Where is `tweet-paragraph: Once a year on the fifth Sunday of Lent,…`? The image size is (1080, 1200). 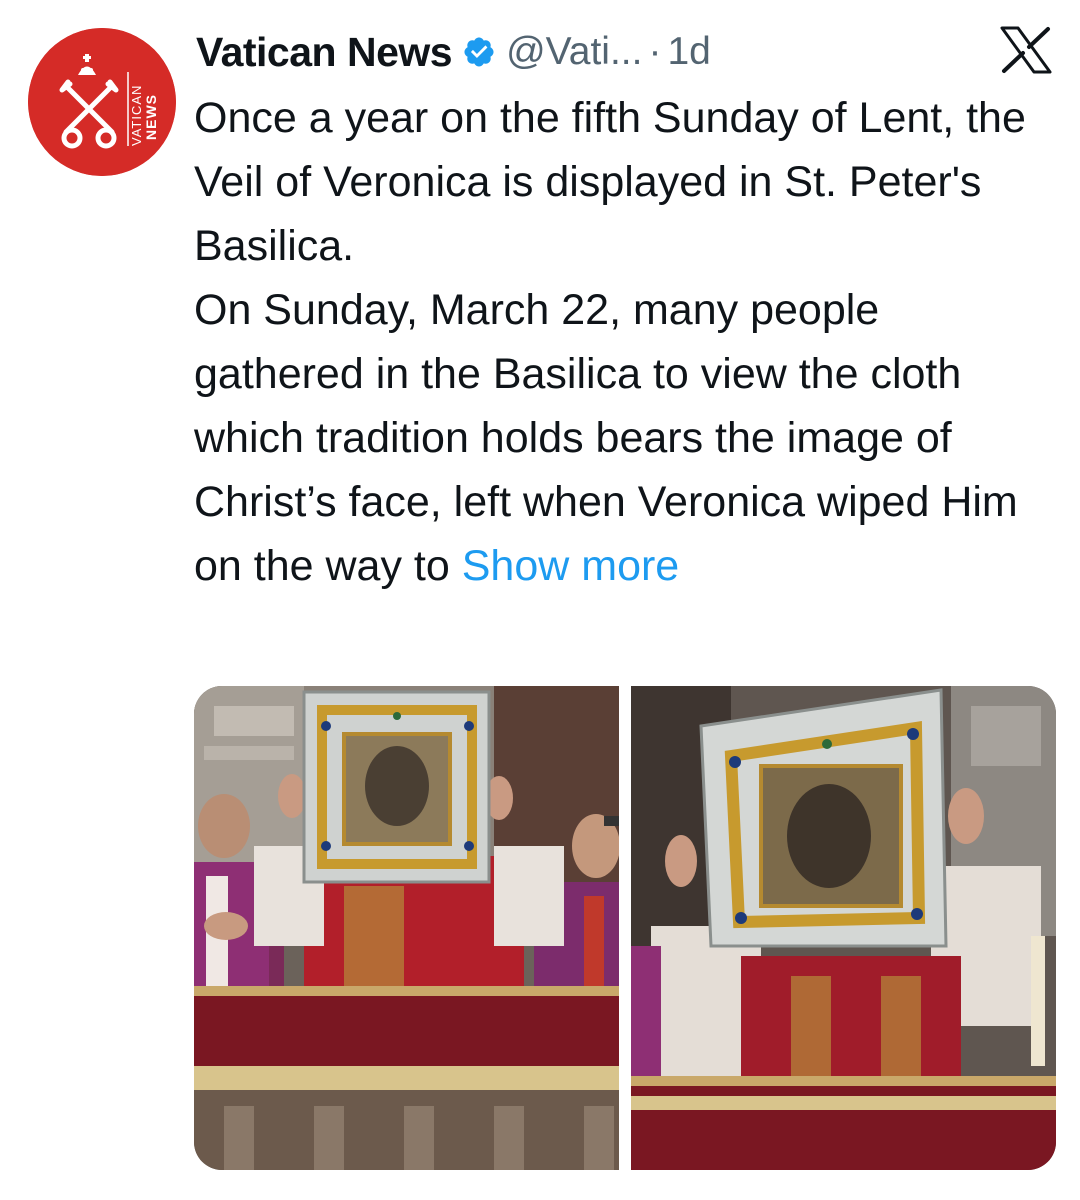
tweet-paragraph: Once a year on the fifth Sunday of Lent,… is located at coordinates (610, 182).